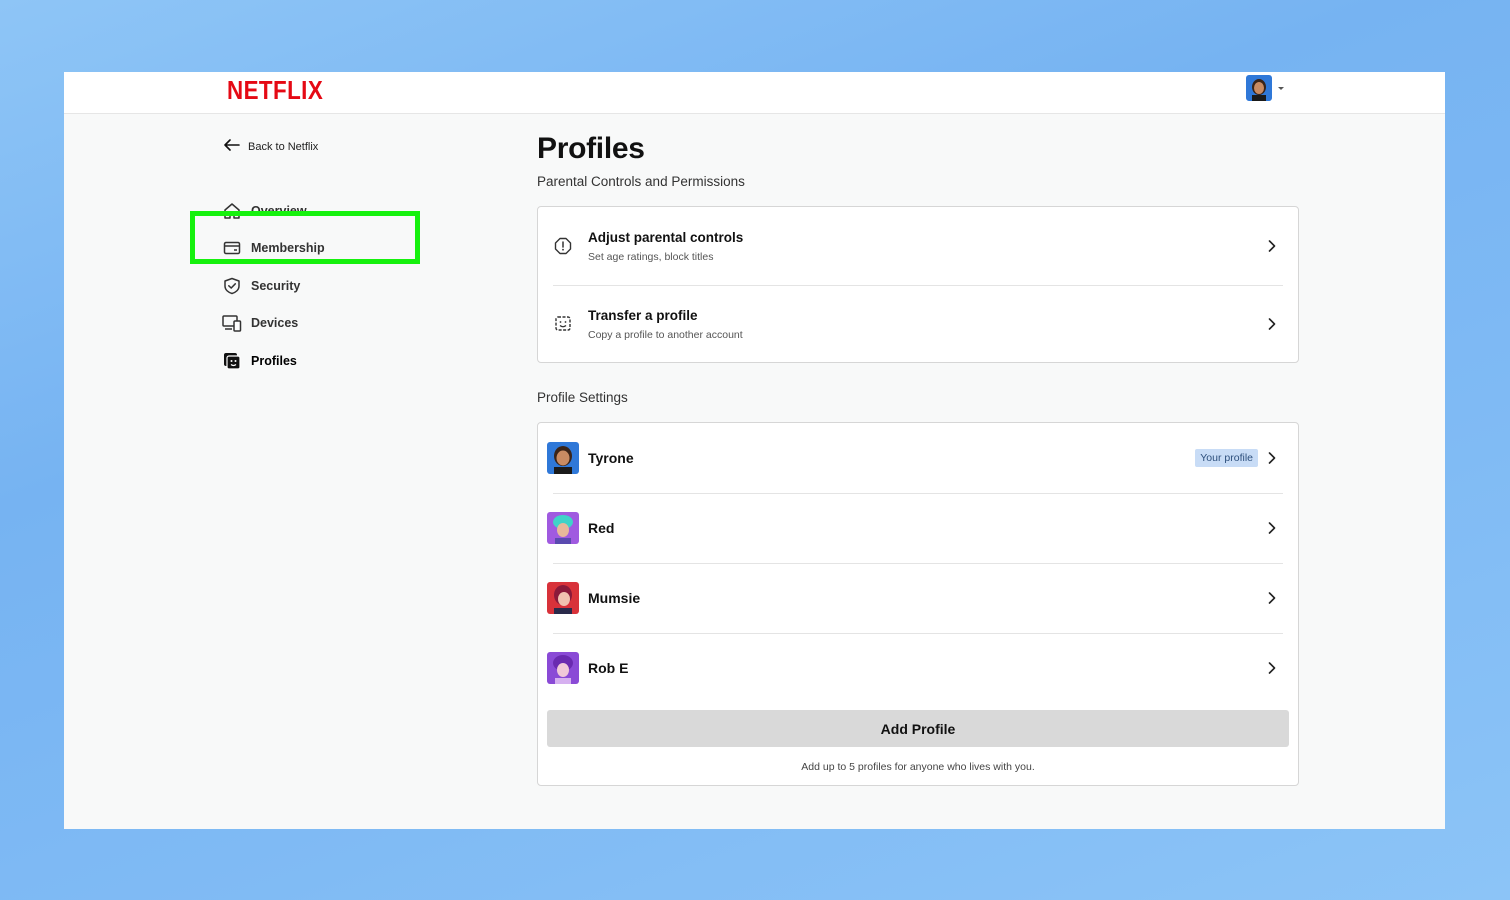 This screenshot has height=900, width=1510. What do you see at coordinates (651, 256) in the screenshot?
I see `control-description: Set age ratings, block titles` at bounding box center [651, 256].